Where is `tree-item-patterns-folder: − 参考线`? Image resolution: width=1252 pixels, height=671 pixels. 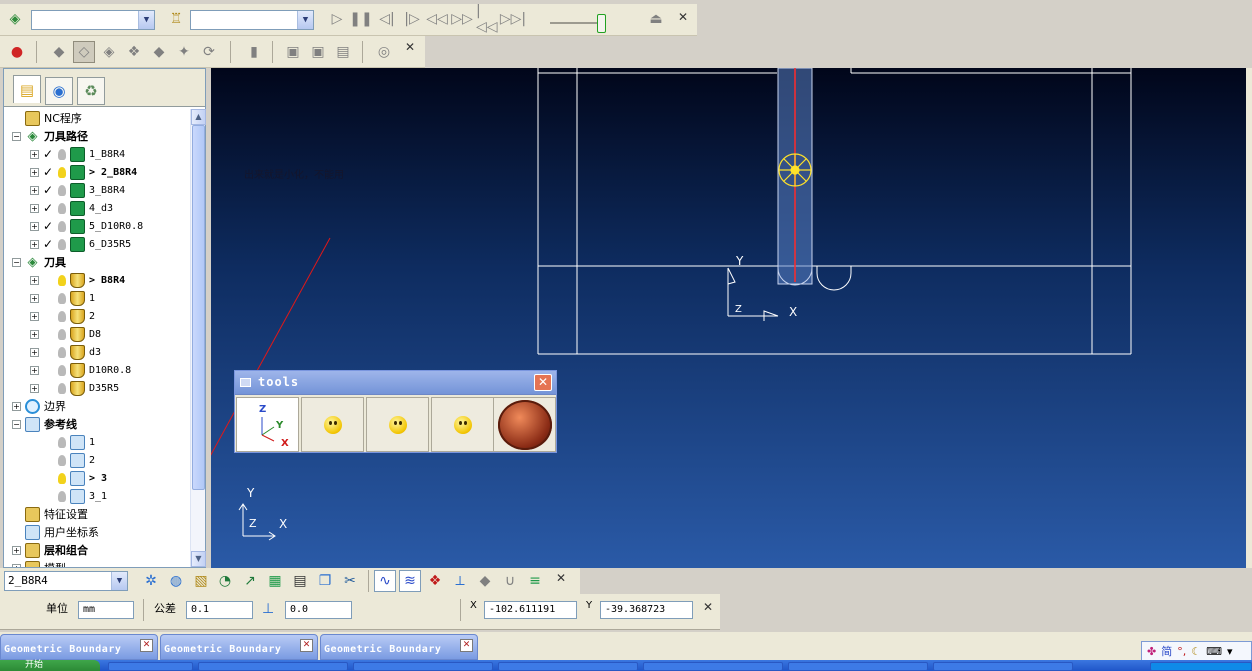
tree-item-patterns-folder: − 参考线 is located at coordinates (44, 424).